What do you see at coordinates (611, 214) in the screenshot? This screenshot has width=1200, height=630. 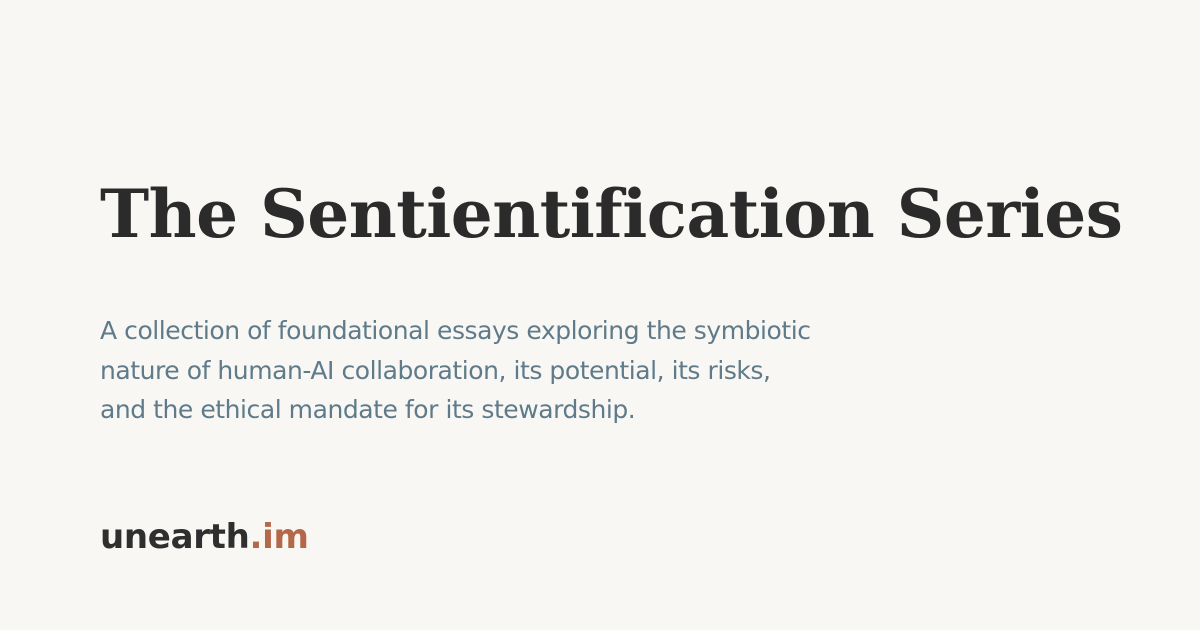 I see `page-title: The Sentientification Series` at bounding box center [611, 214].